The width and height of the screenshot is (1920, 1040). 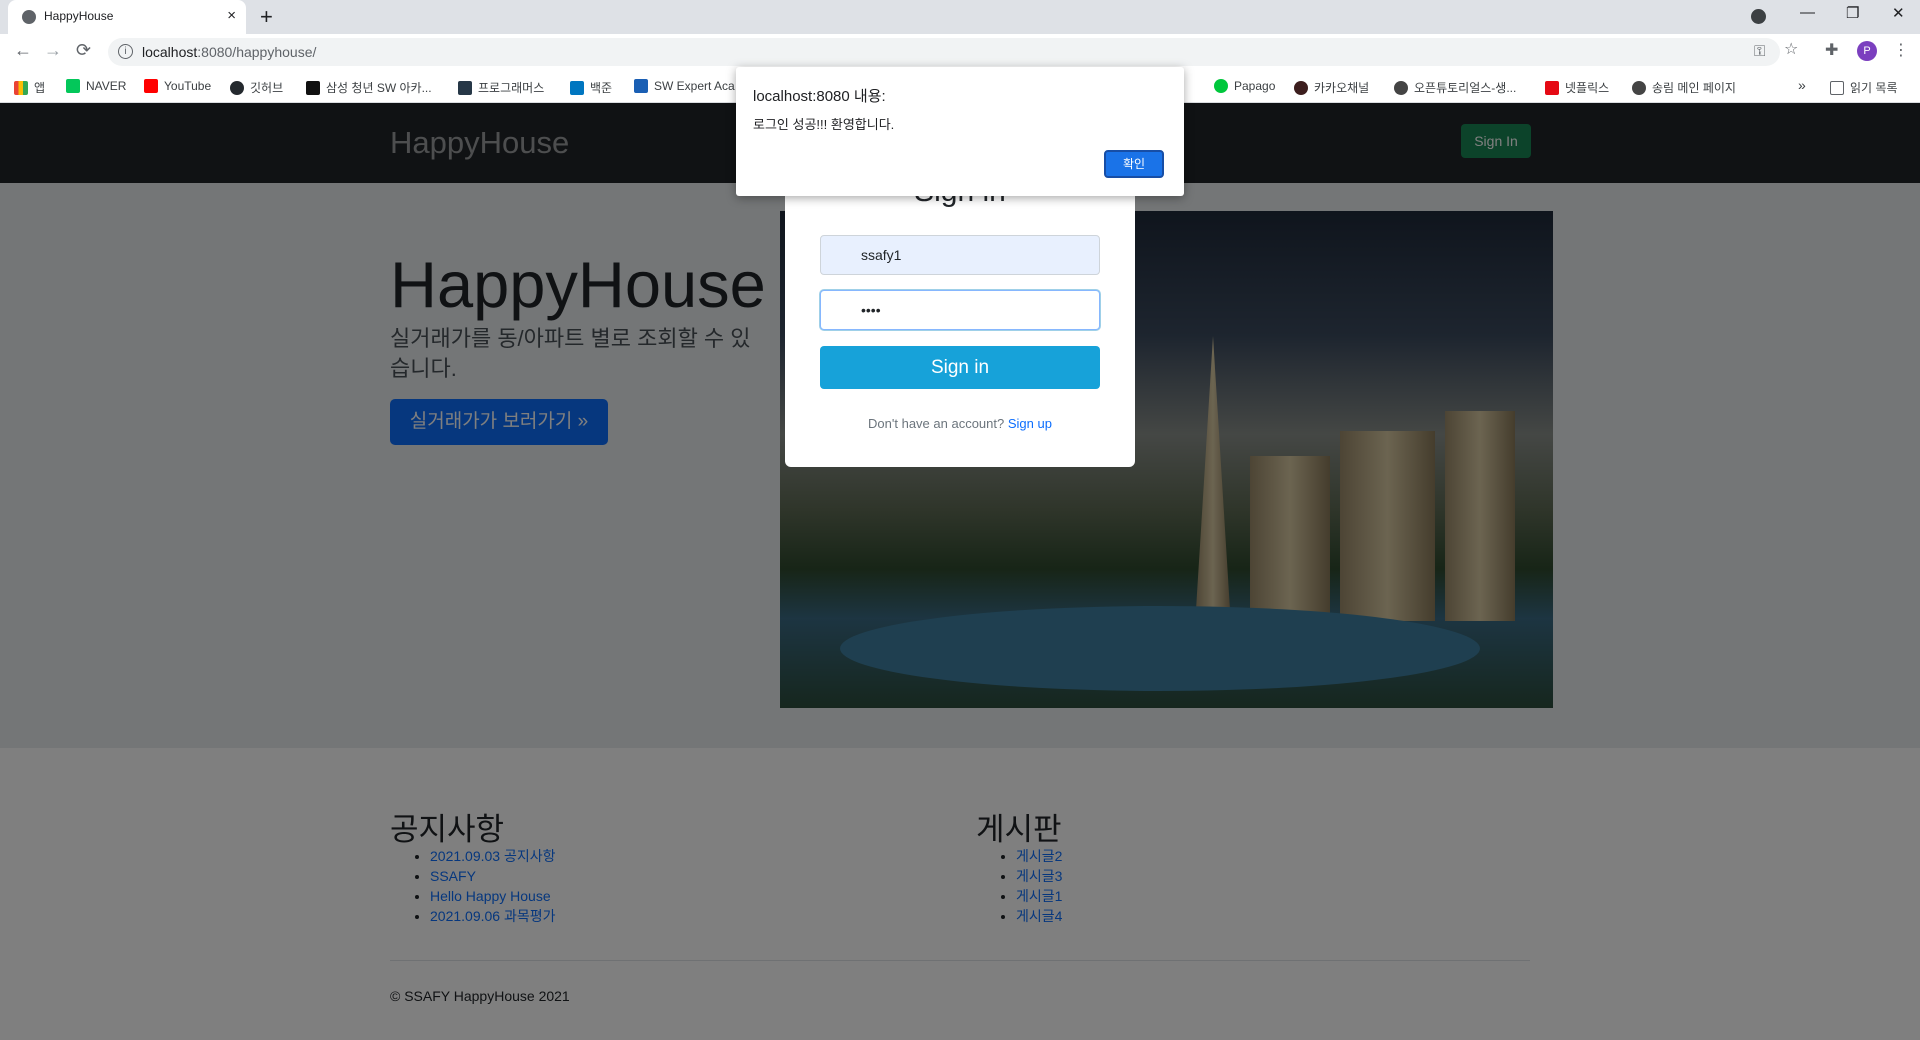 I want to click on bookmark-item: 넷플릭스, so click(x=1577, y=87).